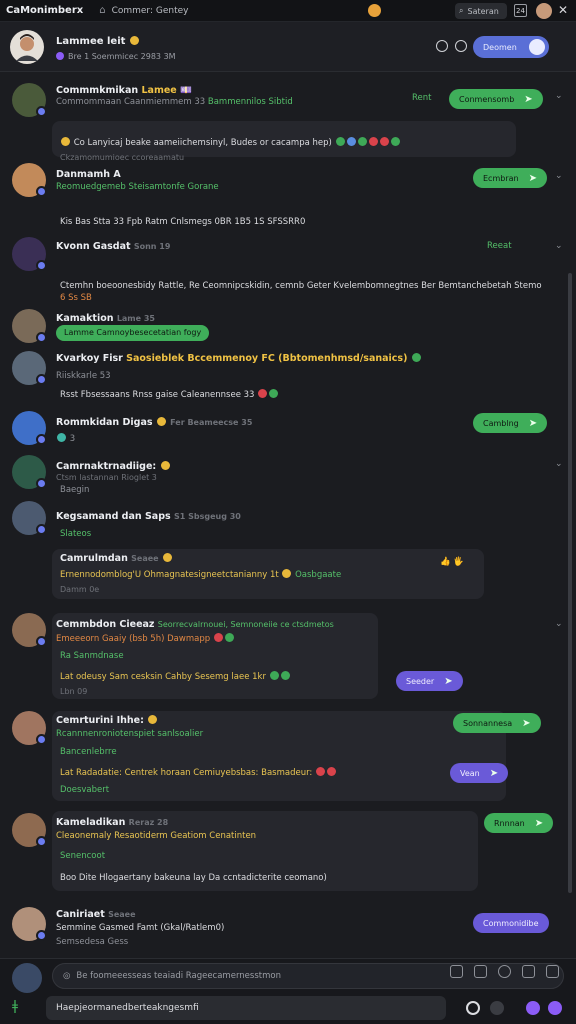  I want to click on attach-icon, so click(528, 971).